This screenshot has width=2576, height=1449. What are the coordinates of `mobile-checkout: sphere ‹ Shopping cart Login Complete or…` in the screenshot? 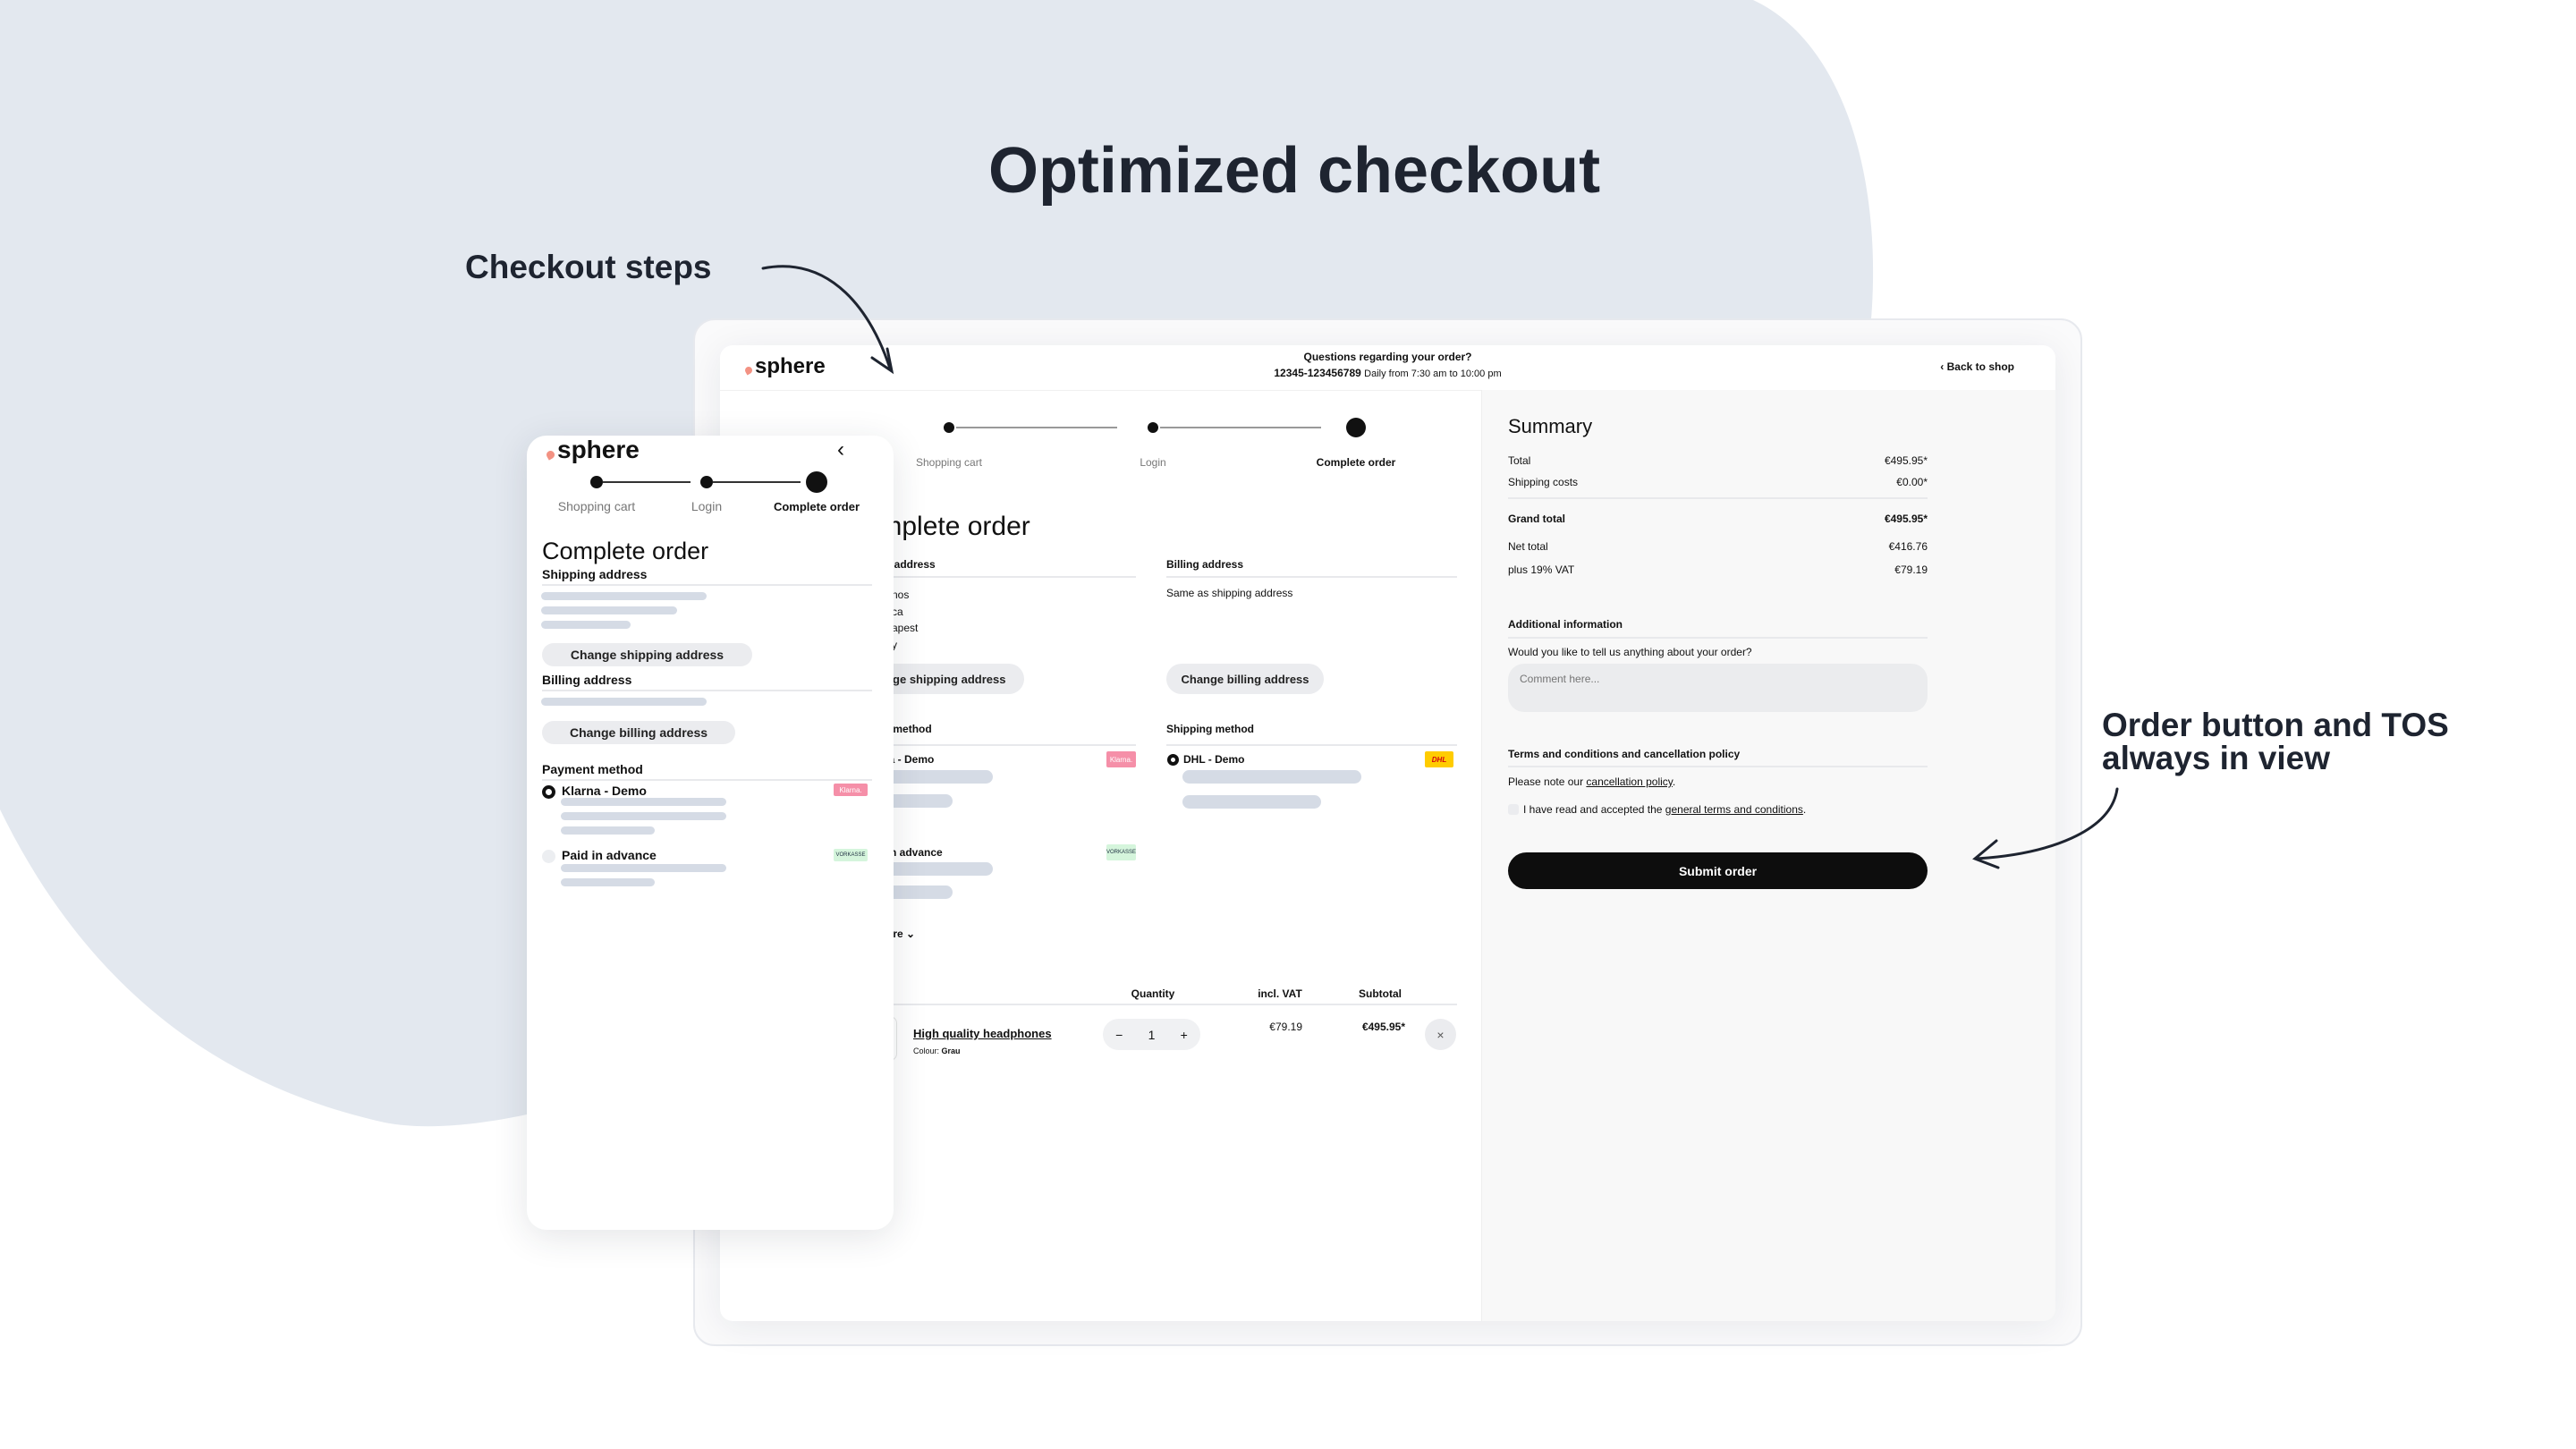 It's located at (710, 833).